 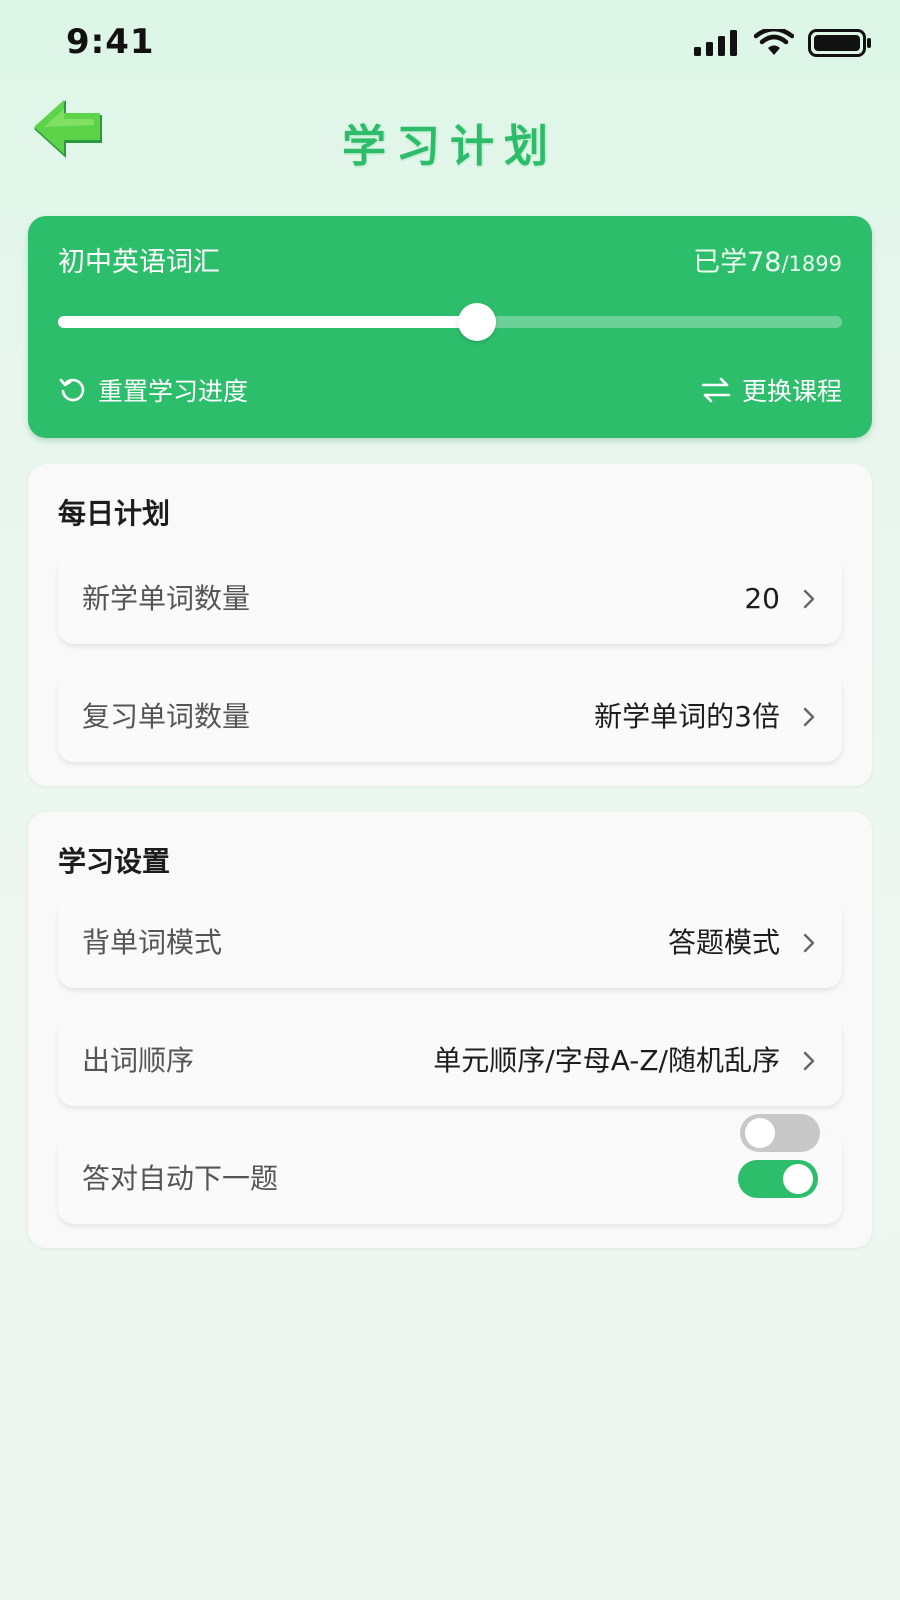 What do you see at coordinates (166, 598) in the screenshot?
I see `row-label: 新学单词数量` at bounding box center [166, 598].